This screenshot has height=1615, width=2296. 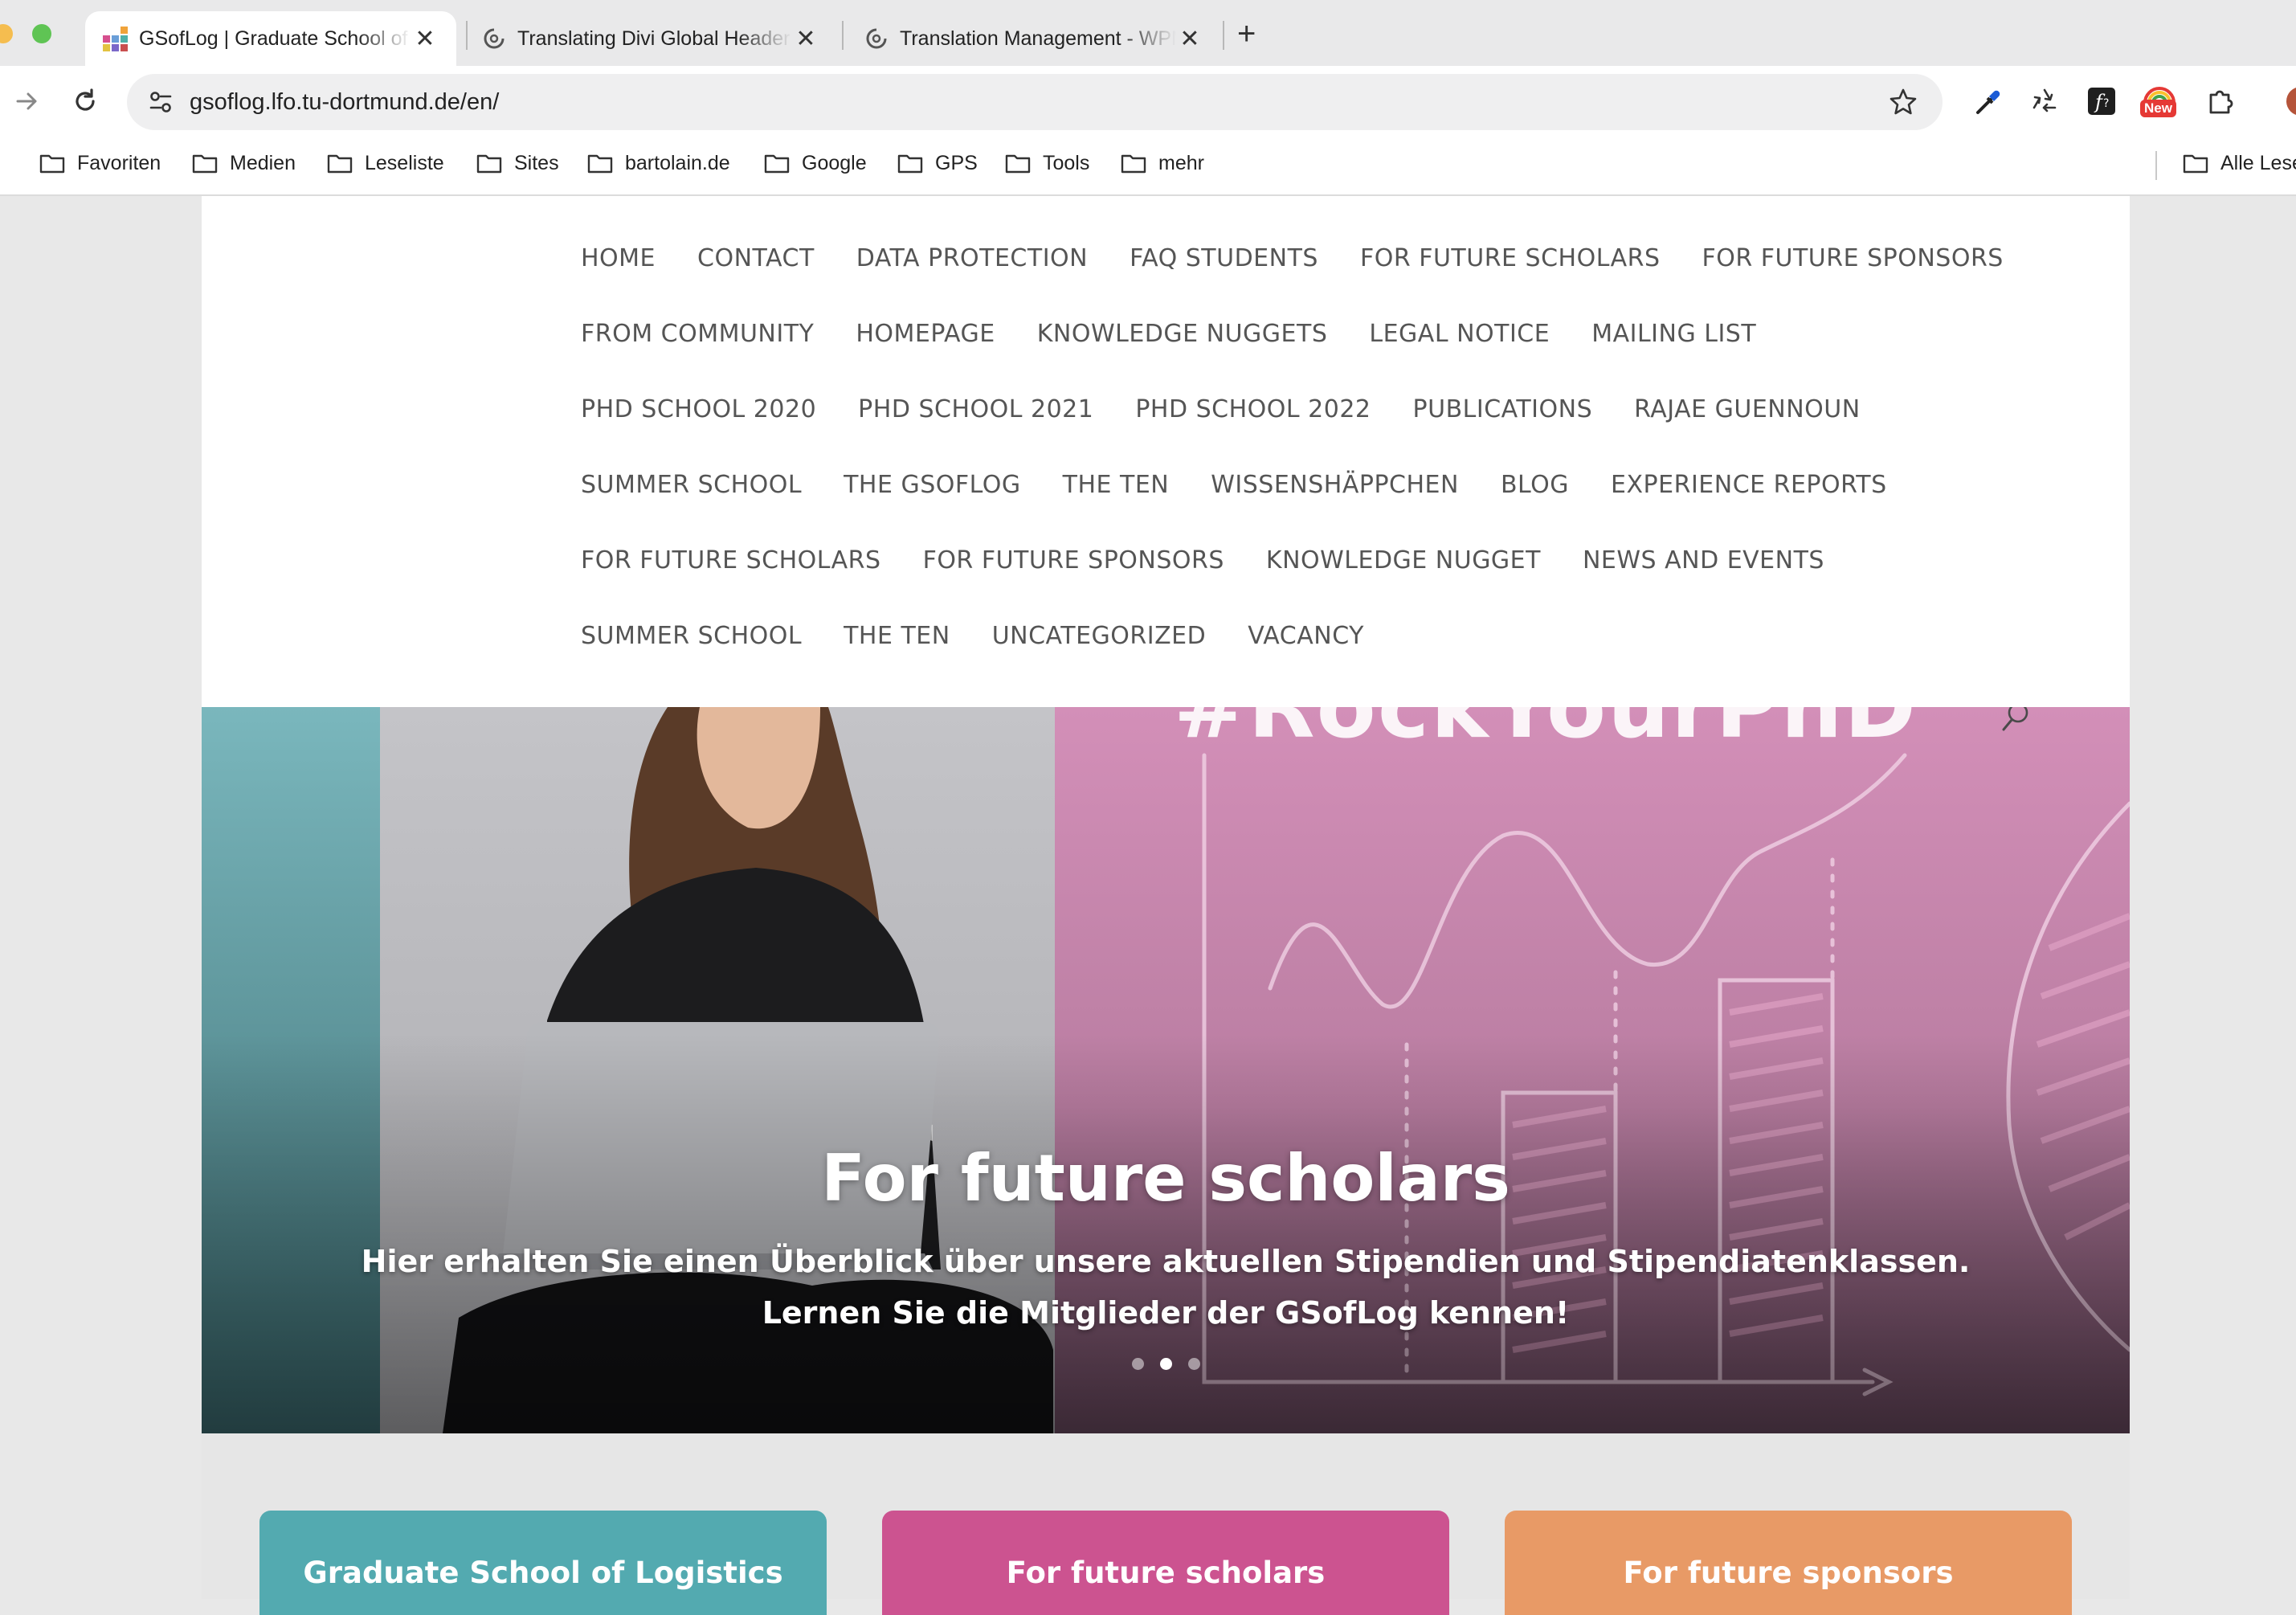 What do you see at coordinates (654, 38) in the screenshot?
I see `tab-title: Translating Divi Global Header` at bounding box center [654, 38].